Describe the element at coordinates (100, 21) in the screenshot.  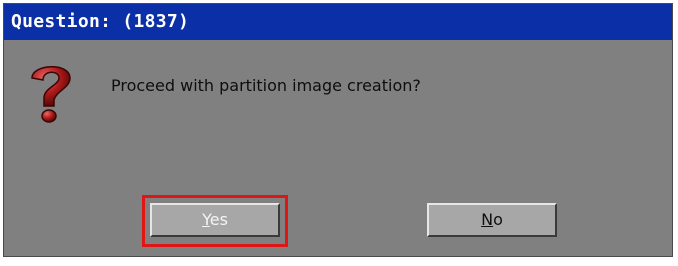
I see `dialog-title: Question: (1837)` at that location.